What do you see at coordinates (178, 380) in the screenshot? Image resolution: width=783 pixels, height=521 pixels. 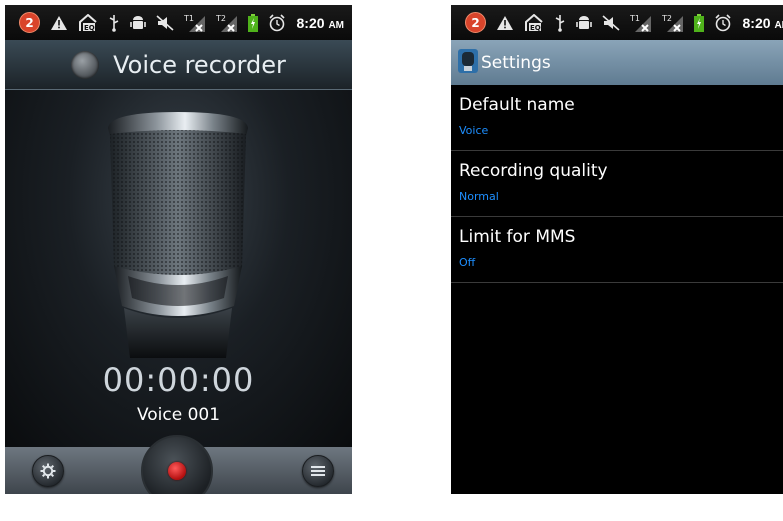 I see `recording-timer: 00:00:00` at bounding box center [178, 380].